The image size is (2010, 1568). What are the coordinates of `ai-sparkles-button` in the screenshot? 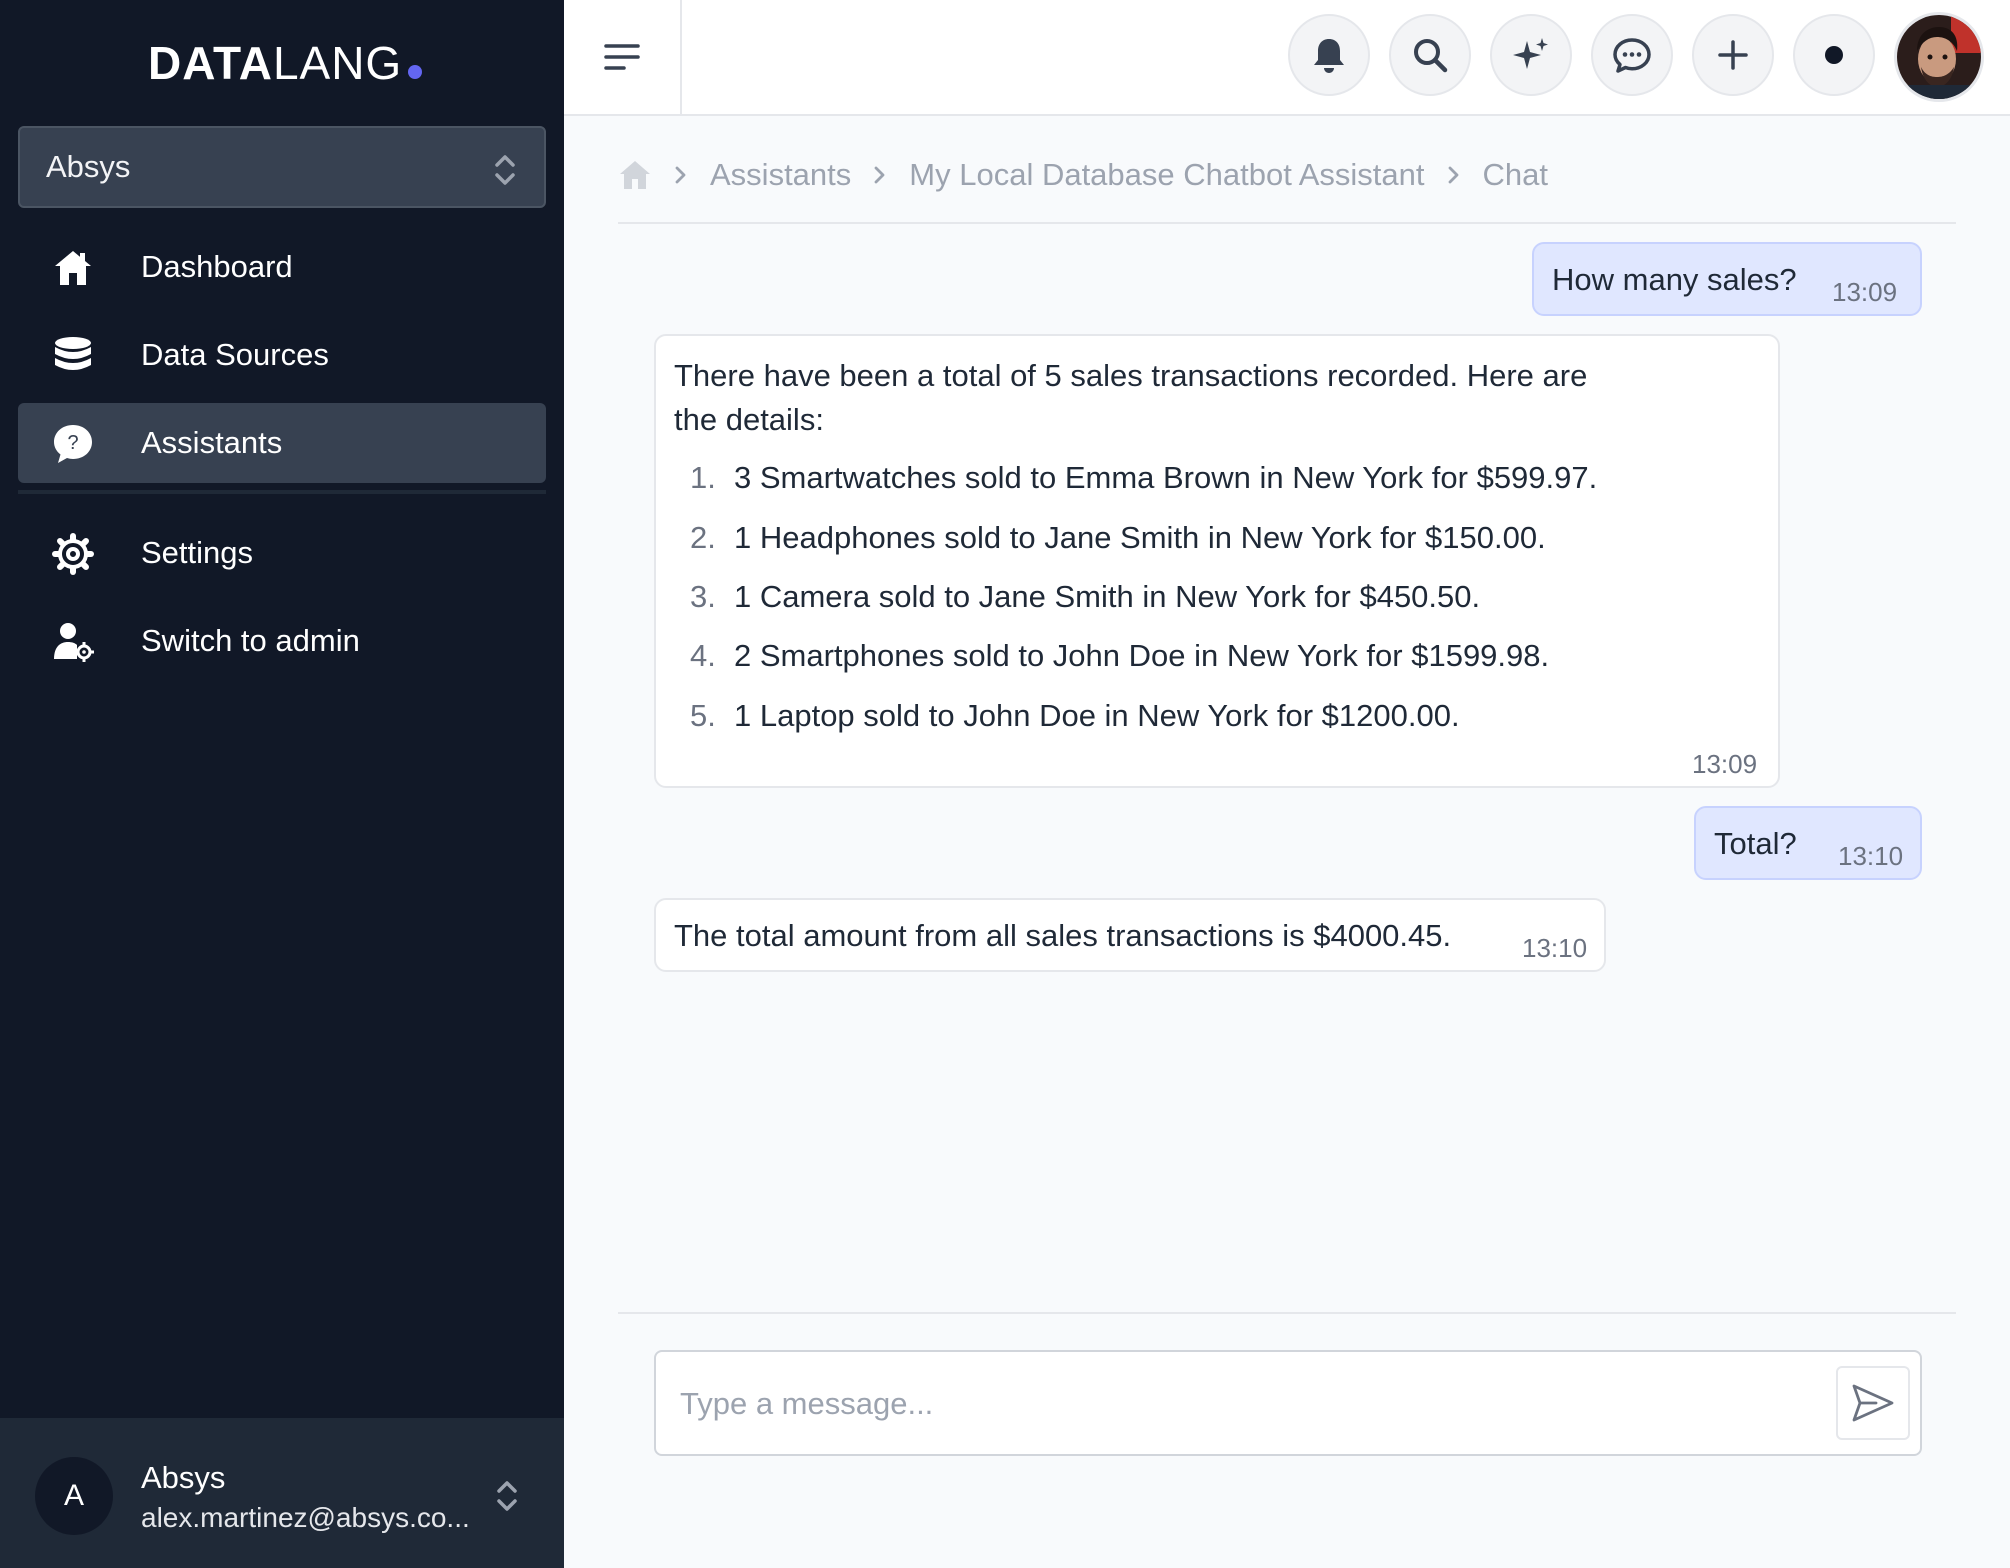 It's located at (1531, 55).